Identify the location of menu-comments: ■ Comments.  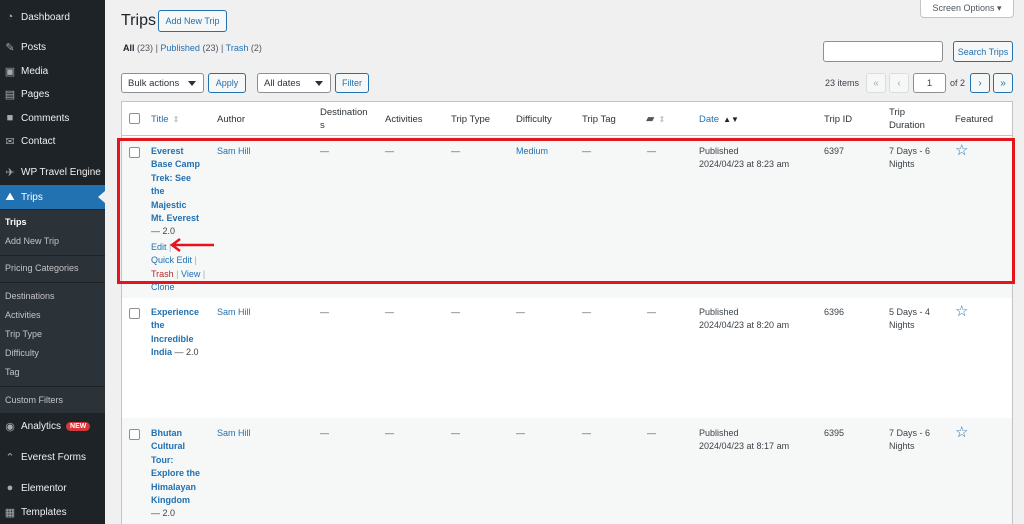
(52, 118).